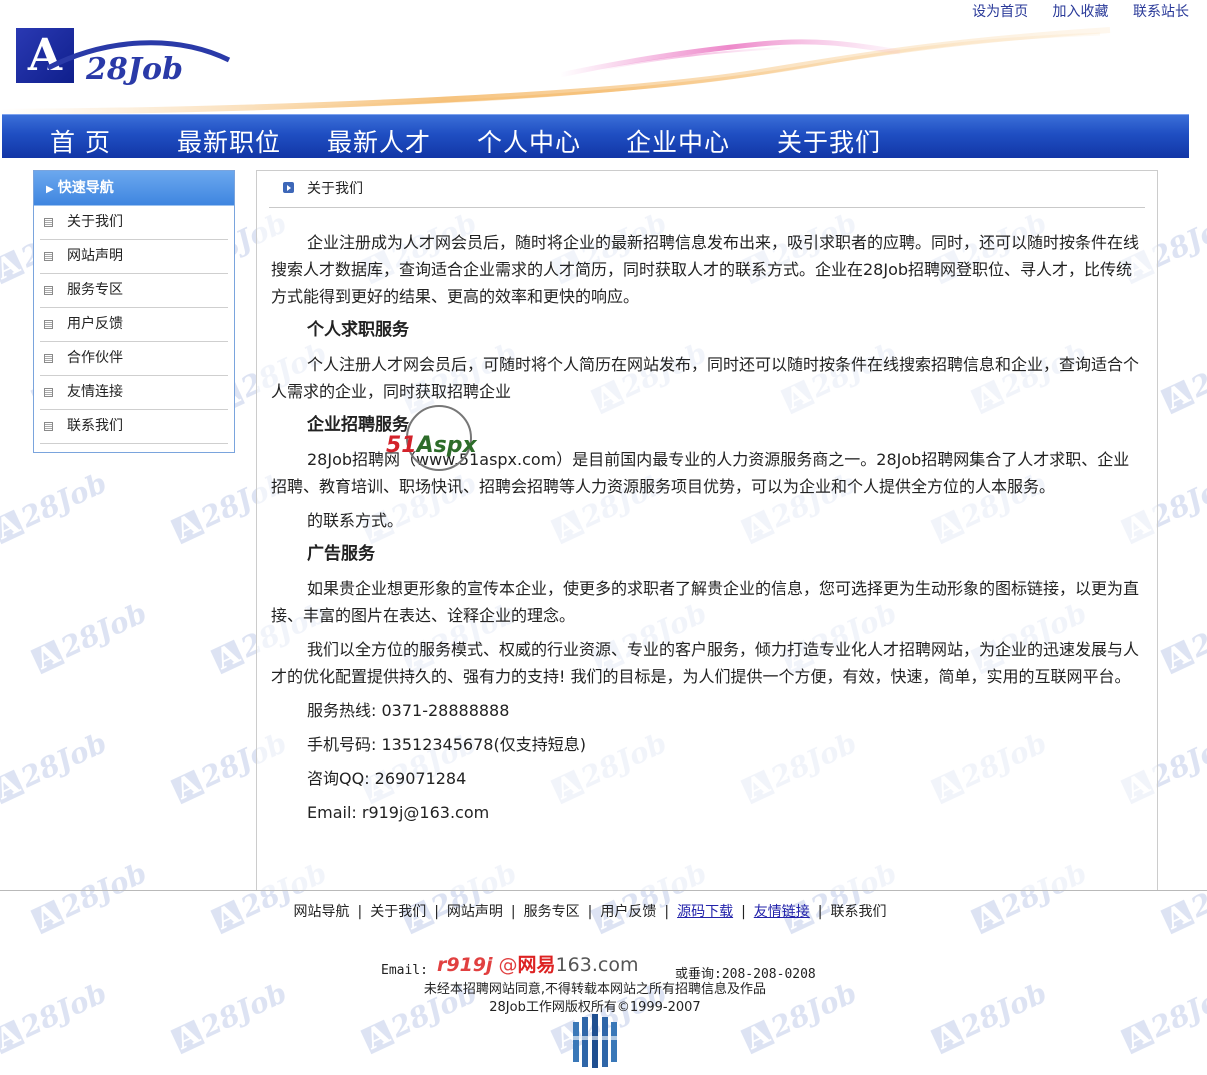  Describe the element at coordinates (1000, 12) in the screenshot. I see `set-homepage-link: 设为首页` at that location.